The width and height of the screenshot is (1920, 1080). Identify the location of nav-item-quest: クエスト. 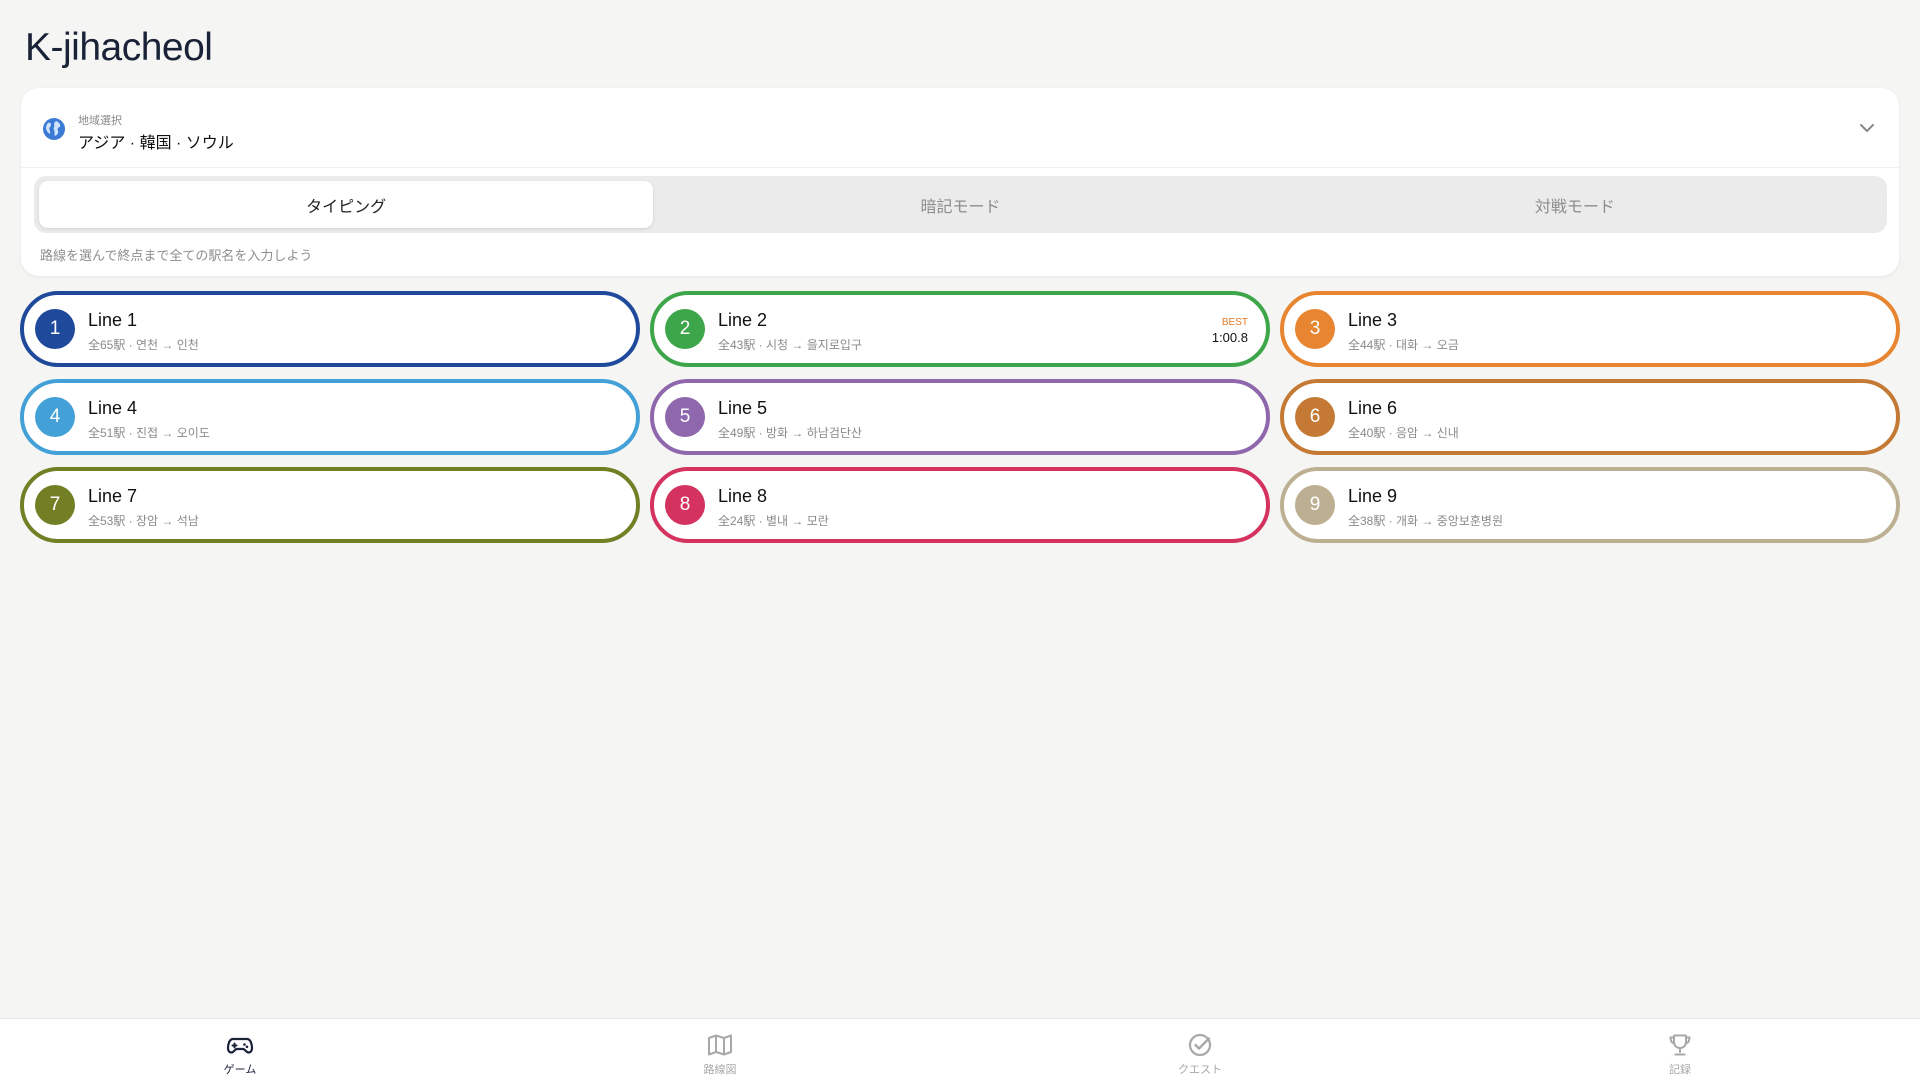
(1200, 1049).